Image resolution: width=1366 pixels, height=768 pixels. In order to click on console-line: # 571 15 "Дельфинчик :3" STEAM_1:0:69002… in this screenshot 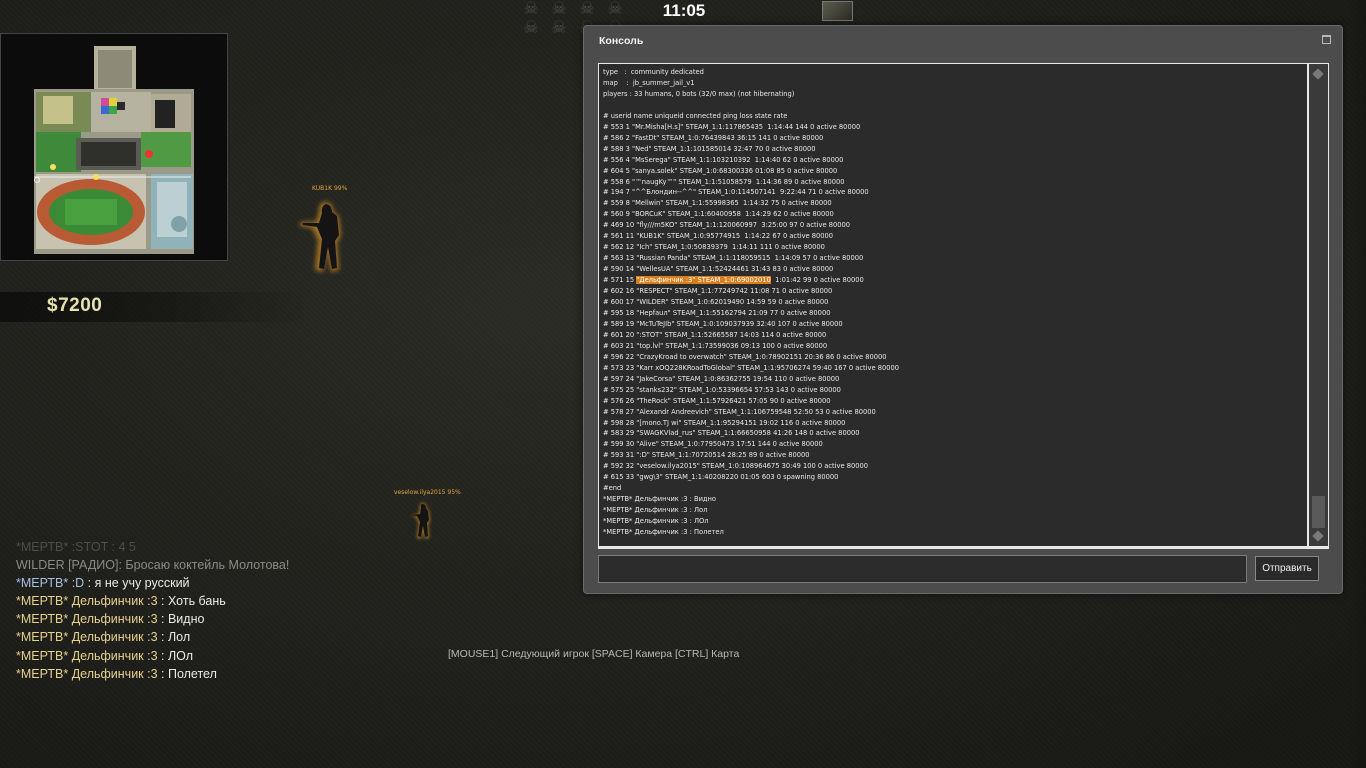, I will do `click(751, 280)`.